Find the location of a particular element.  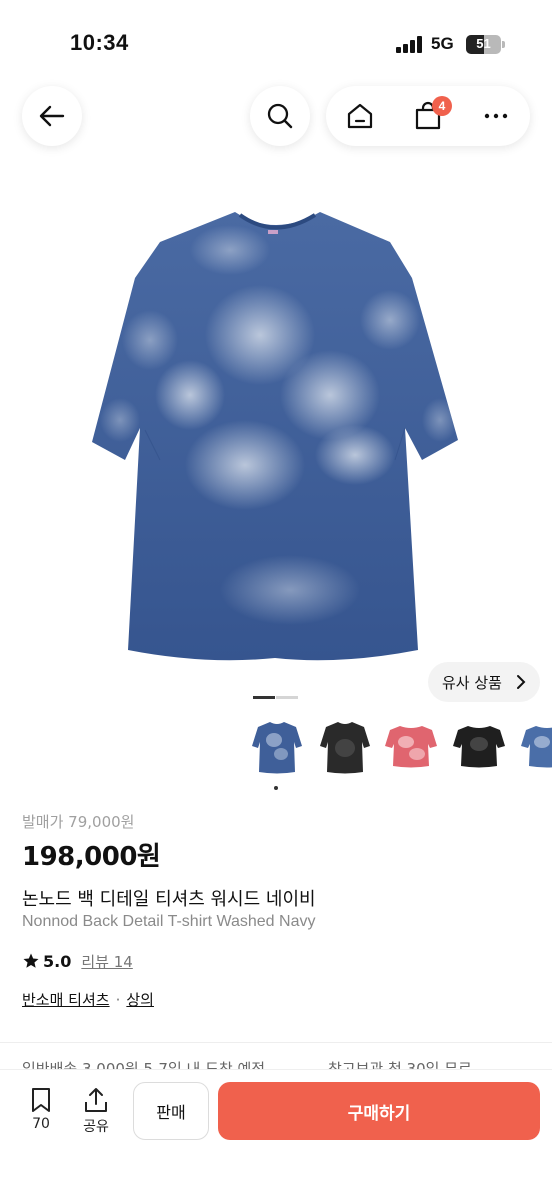

nav-actions is located at coordinates (428, 116).